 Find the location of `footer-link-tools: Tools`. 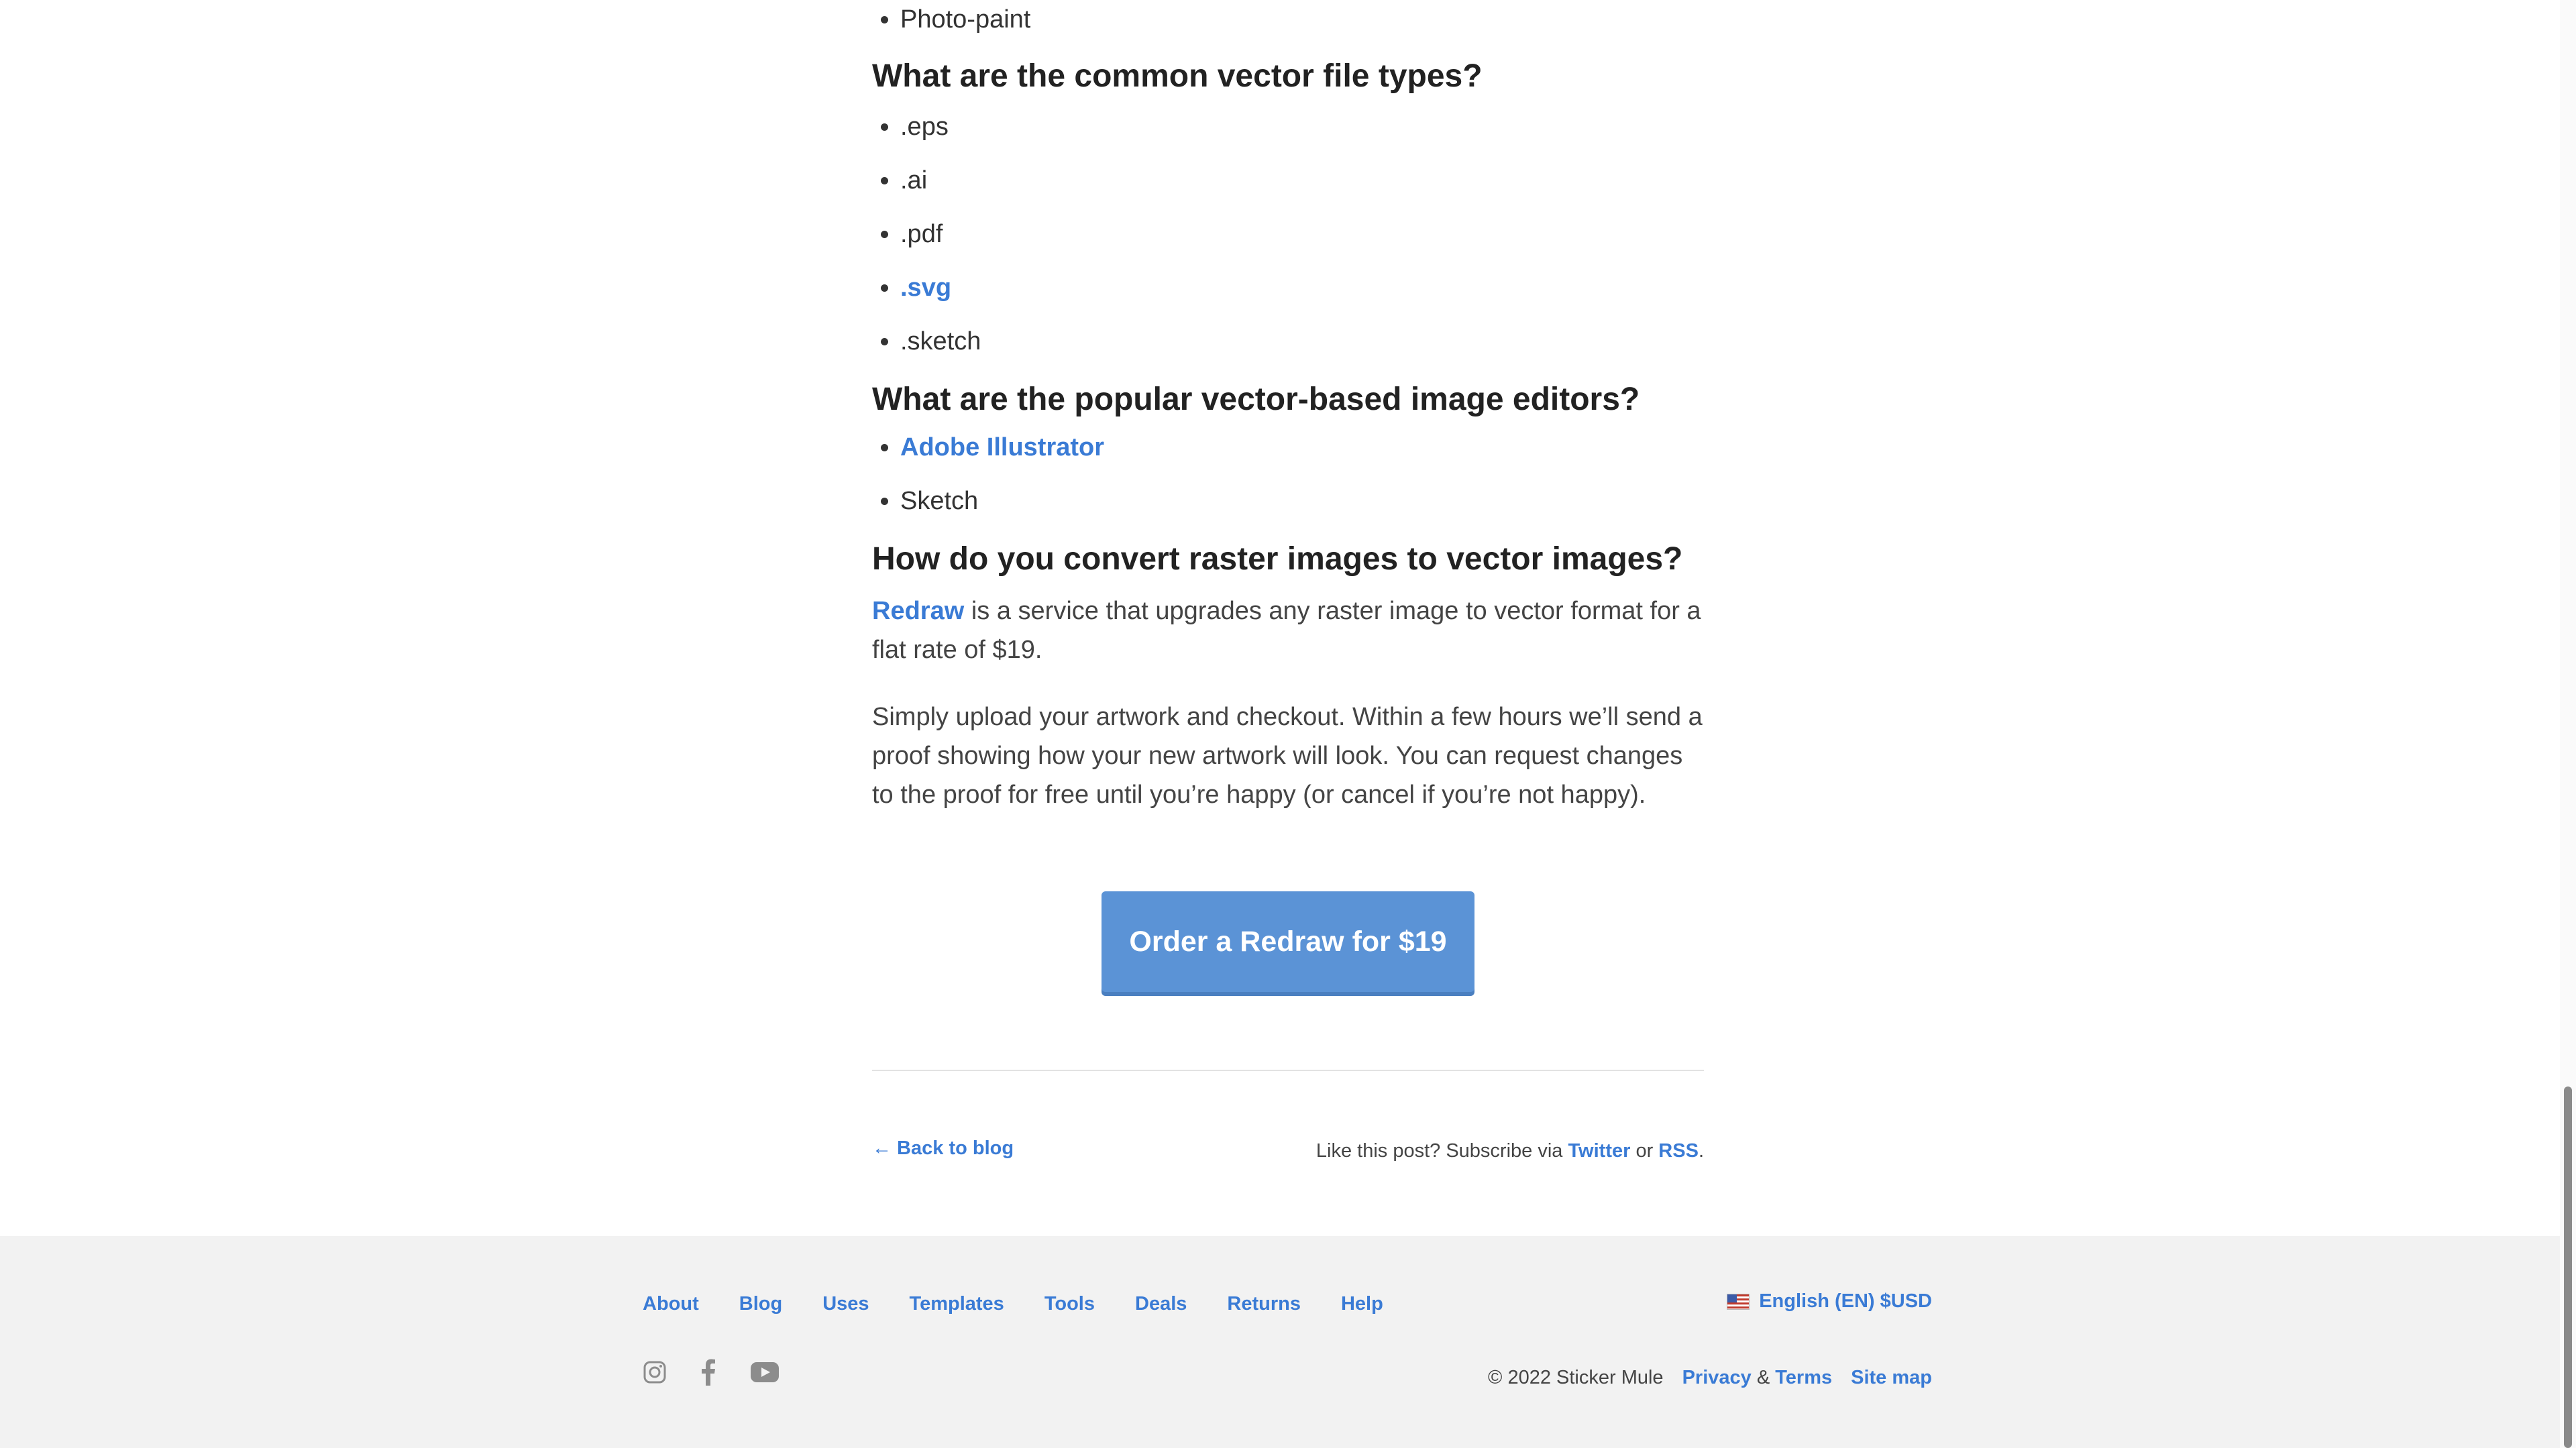

footer-link-tools: Tools is located at coordinates (1069, 1304).